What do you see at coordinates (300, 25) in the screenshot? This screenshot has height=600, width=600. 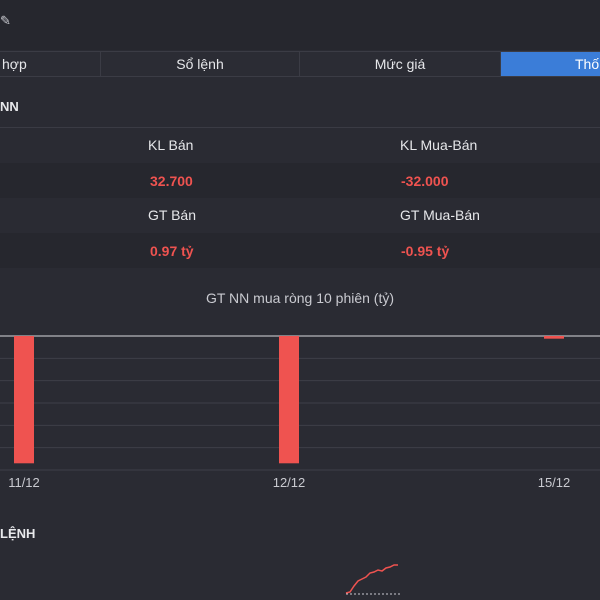 I see `top-toolbar: ✎` at bounding box center [300, 25].